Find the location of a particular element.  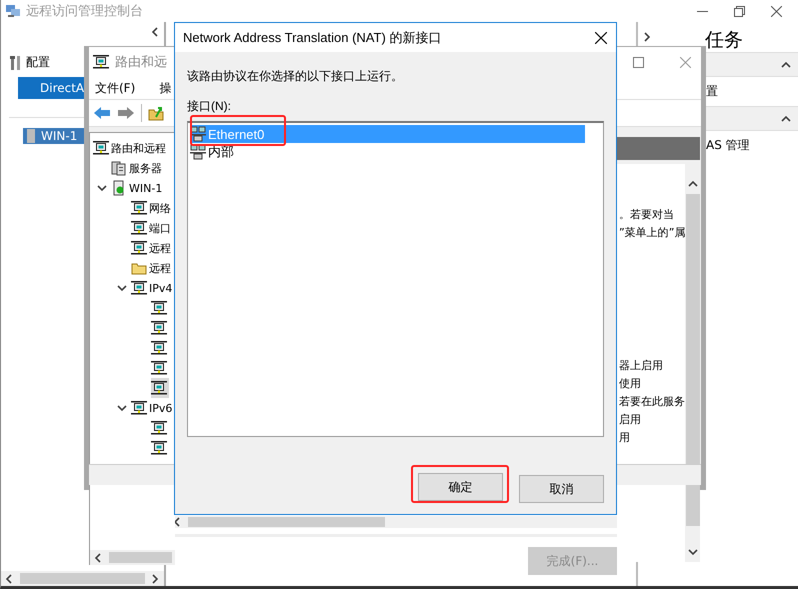

tree-item: IPv4 is located at coordinates (152, 288).